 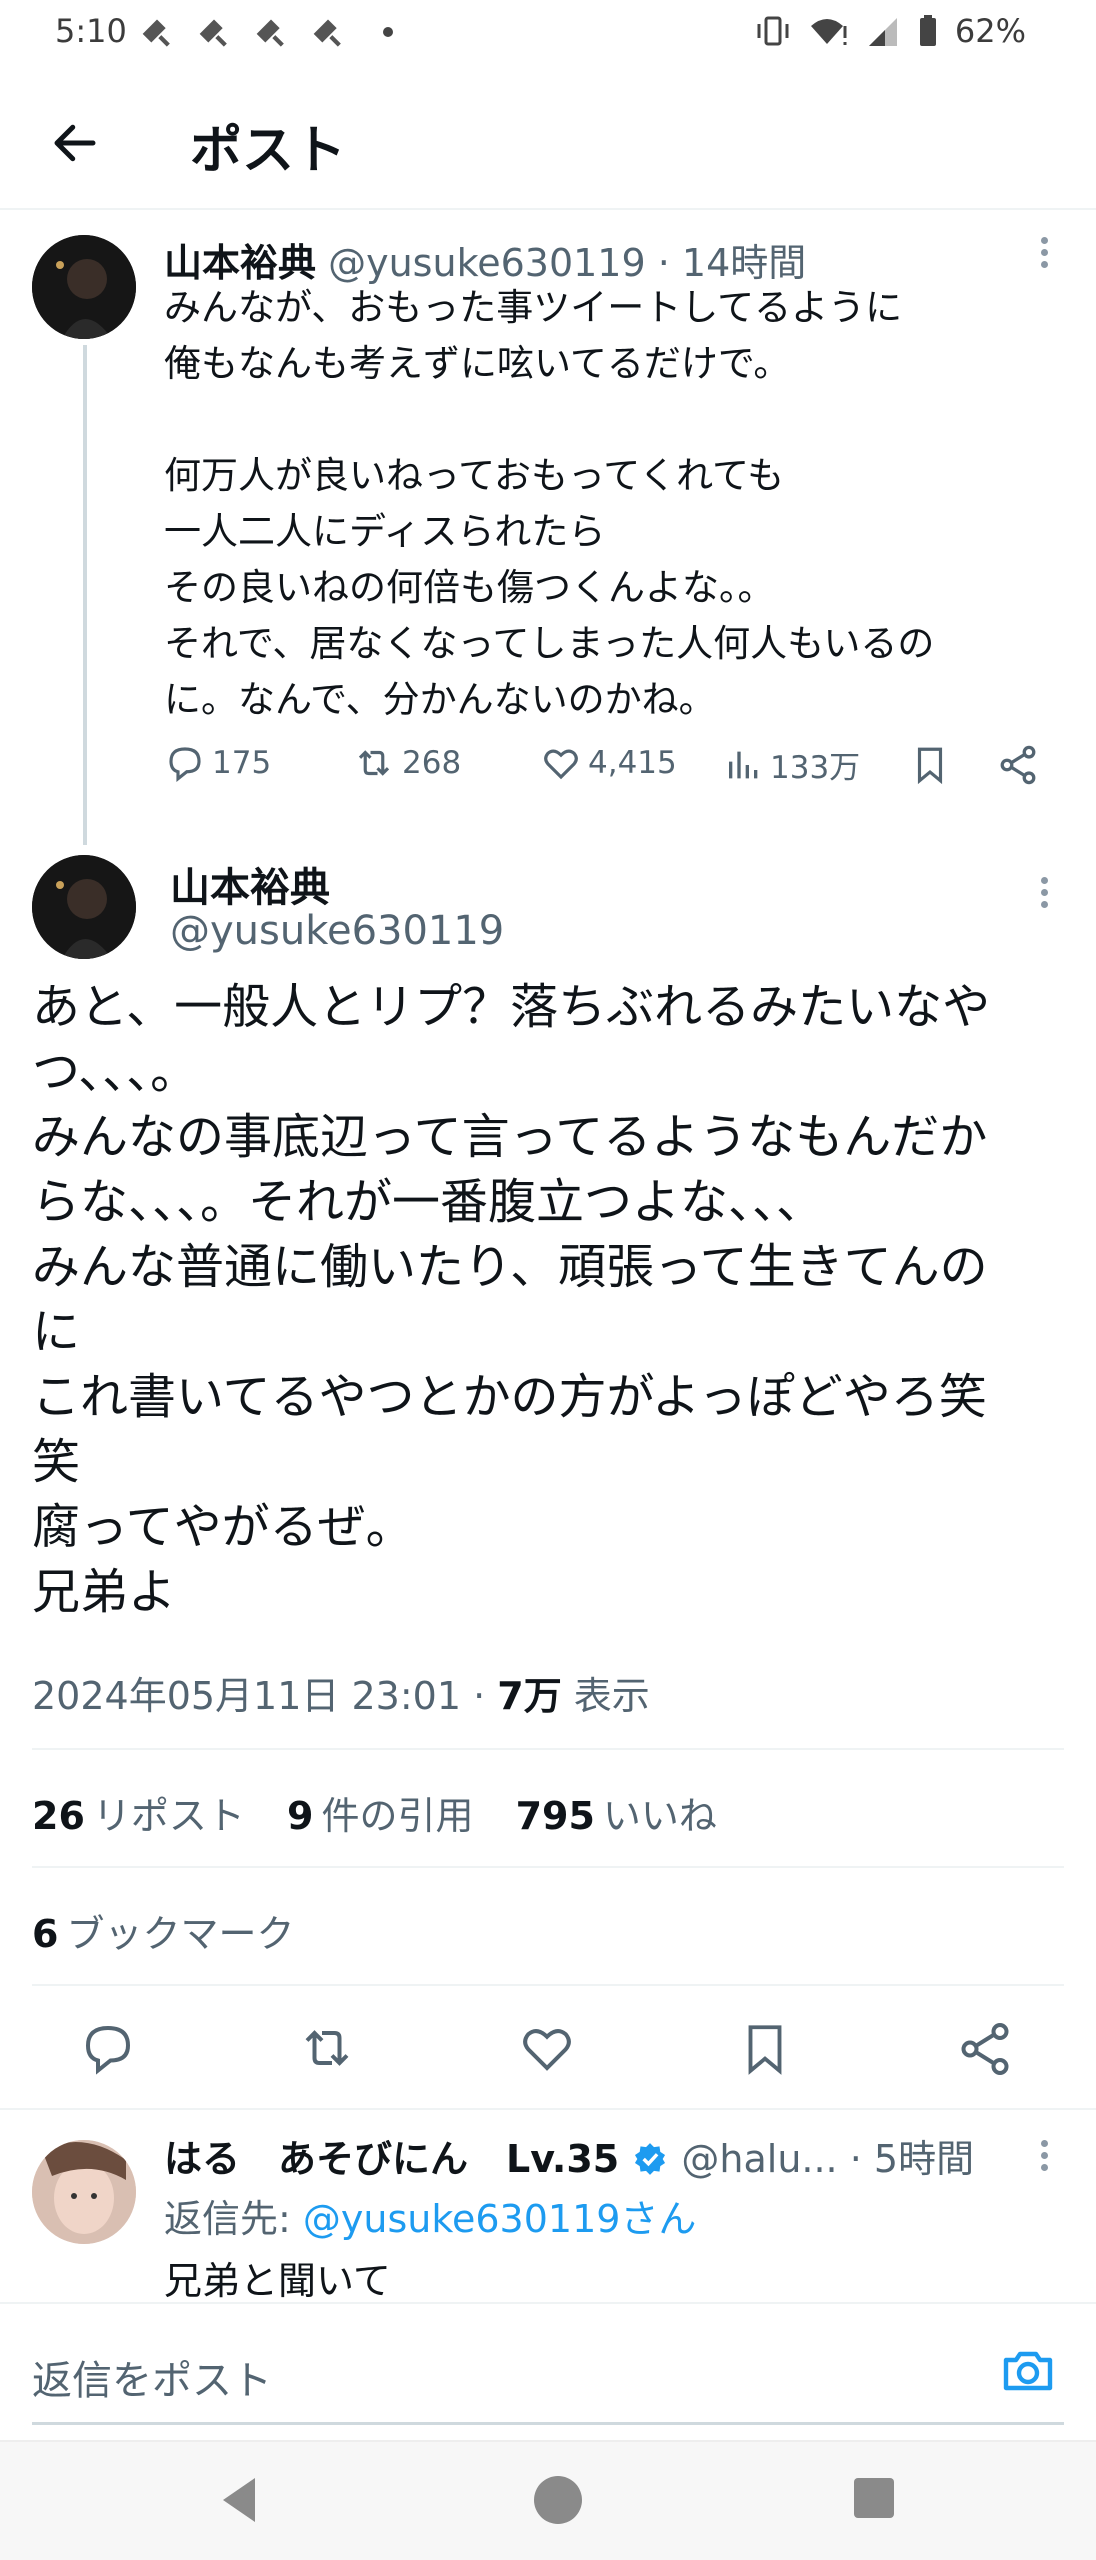 What do you see at coordinates (632, 763) in the screenshot?
I see `like-count: 4,415` at bounding box center [632, 763].